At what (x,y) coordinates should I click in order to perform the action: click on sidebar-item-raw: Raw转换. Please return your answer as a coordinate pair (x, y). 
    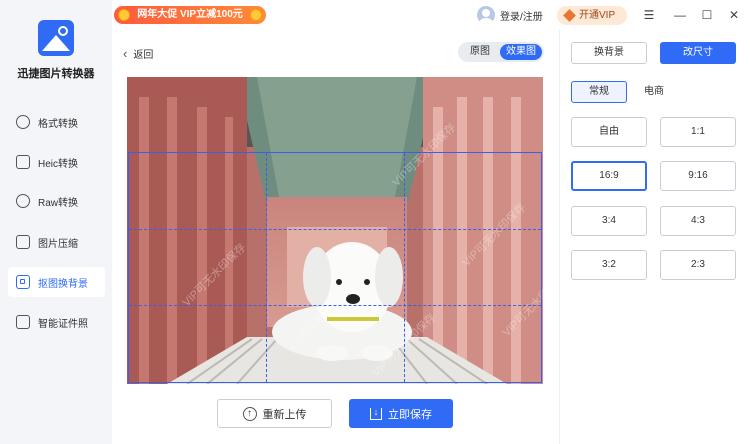
    Looking at the image, I should click on (56, 201).